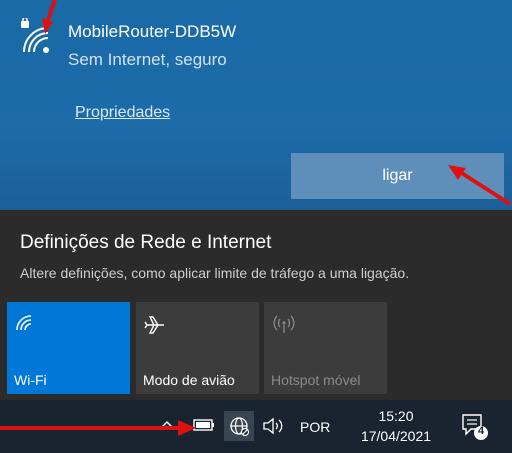 This screenshot has height=453, width=512. Describe the element at coordinates (68, 348) in the screenshot. I see `wifi-toggle-tile: Wi-Fi` at that location.